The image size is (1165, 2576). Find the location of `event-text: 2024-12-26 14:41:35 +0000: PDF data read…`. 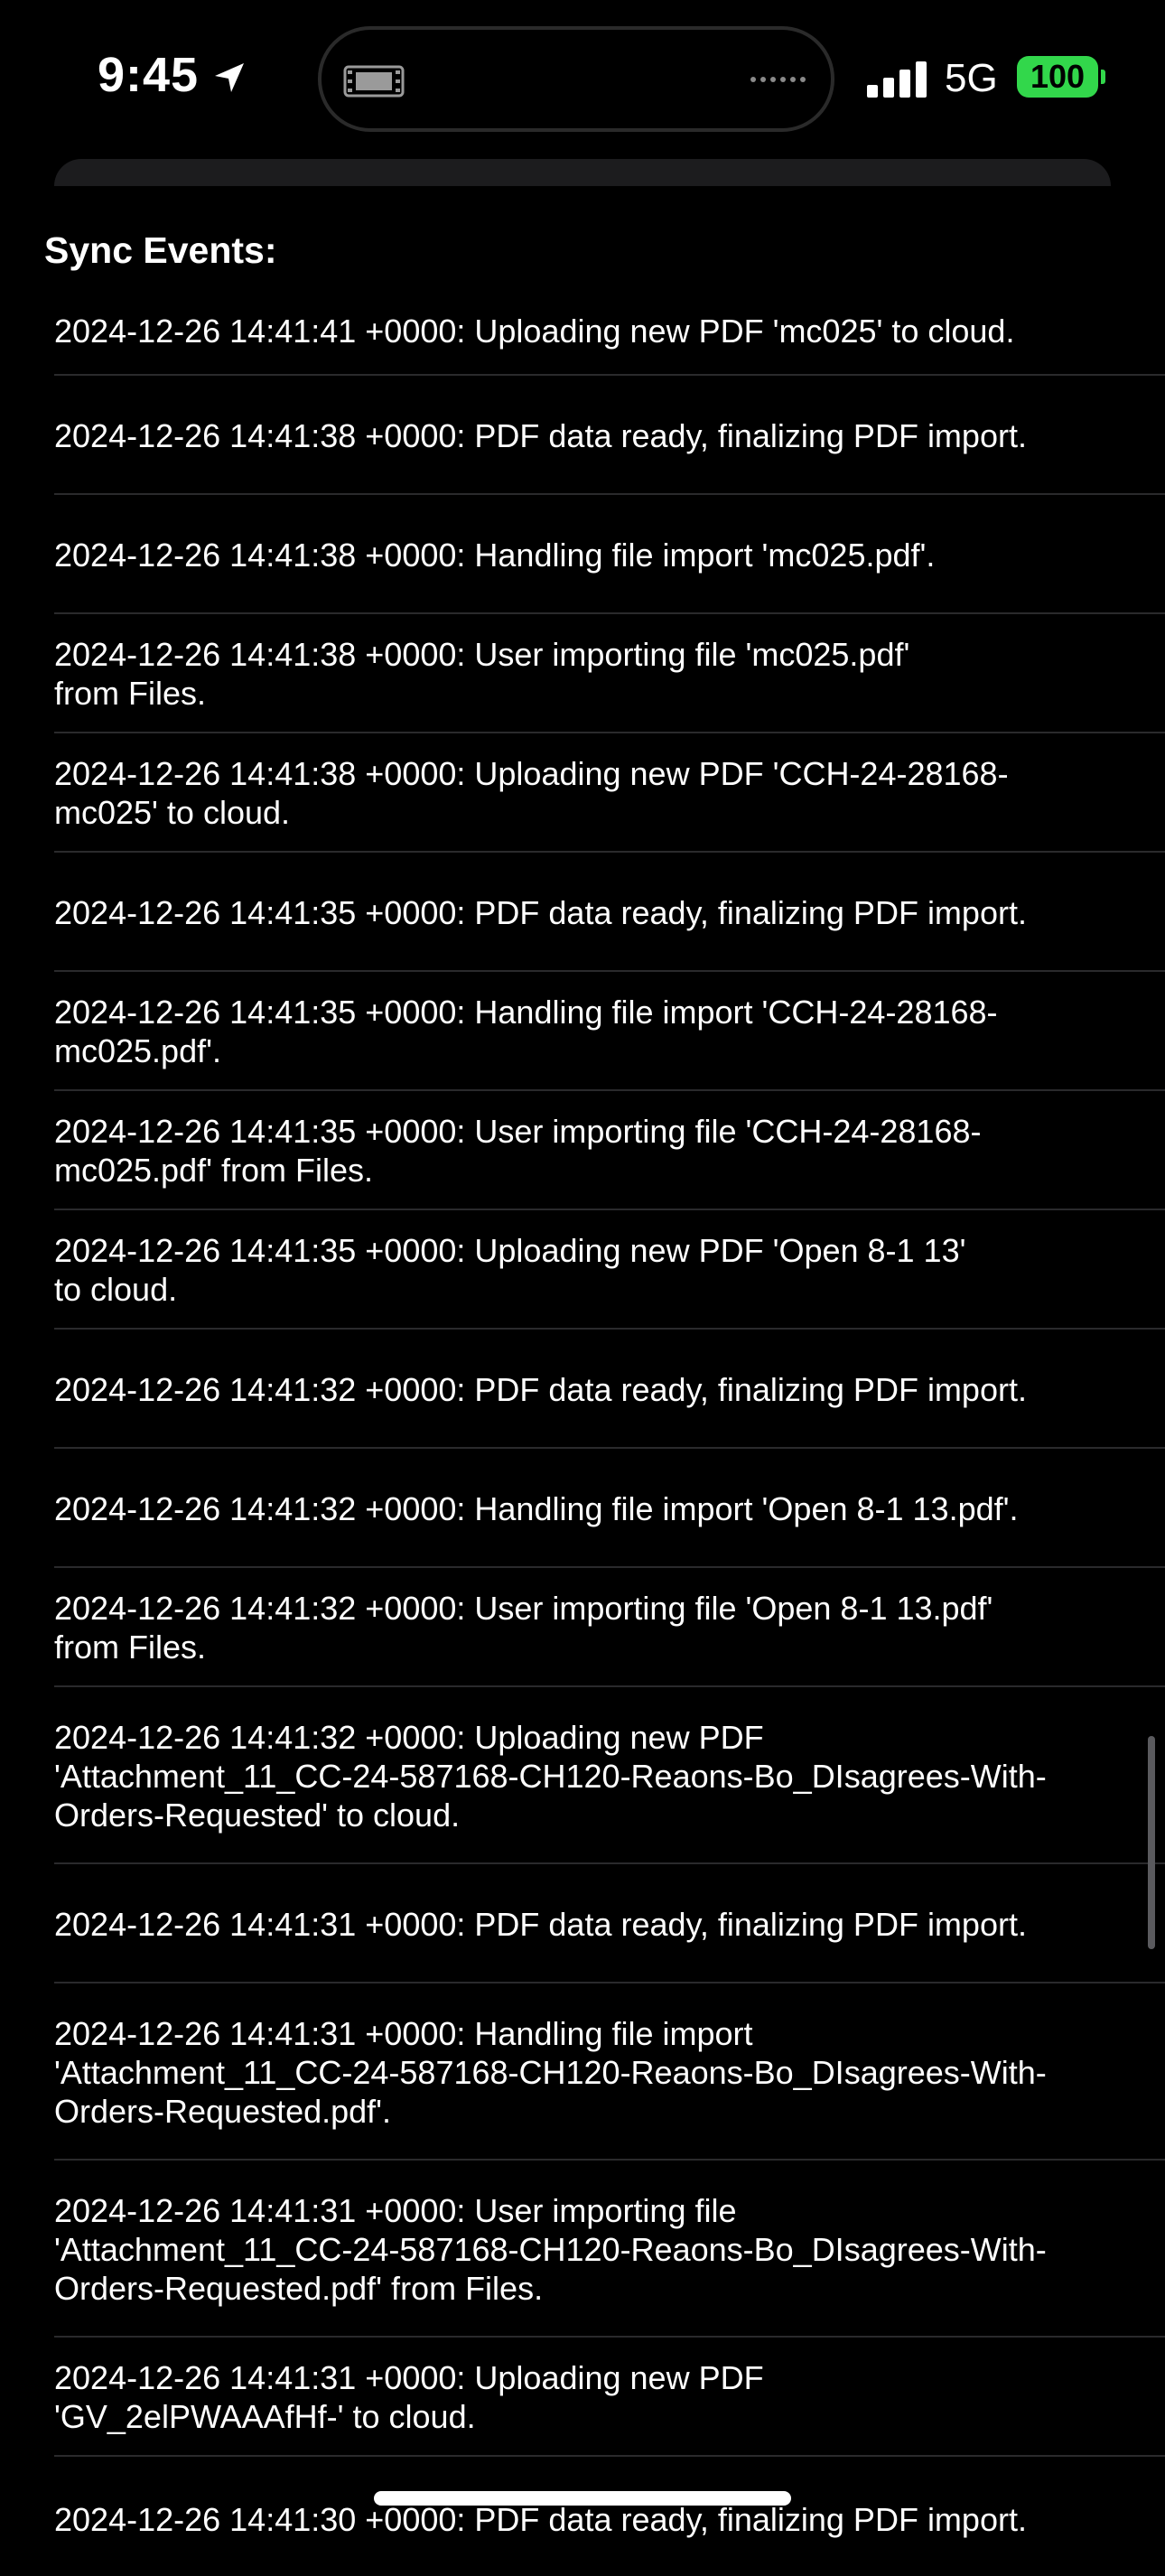

event-text: 2024-12-26 14:41:35 +0000: PDF data read… is located at coordinates (540, 912).